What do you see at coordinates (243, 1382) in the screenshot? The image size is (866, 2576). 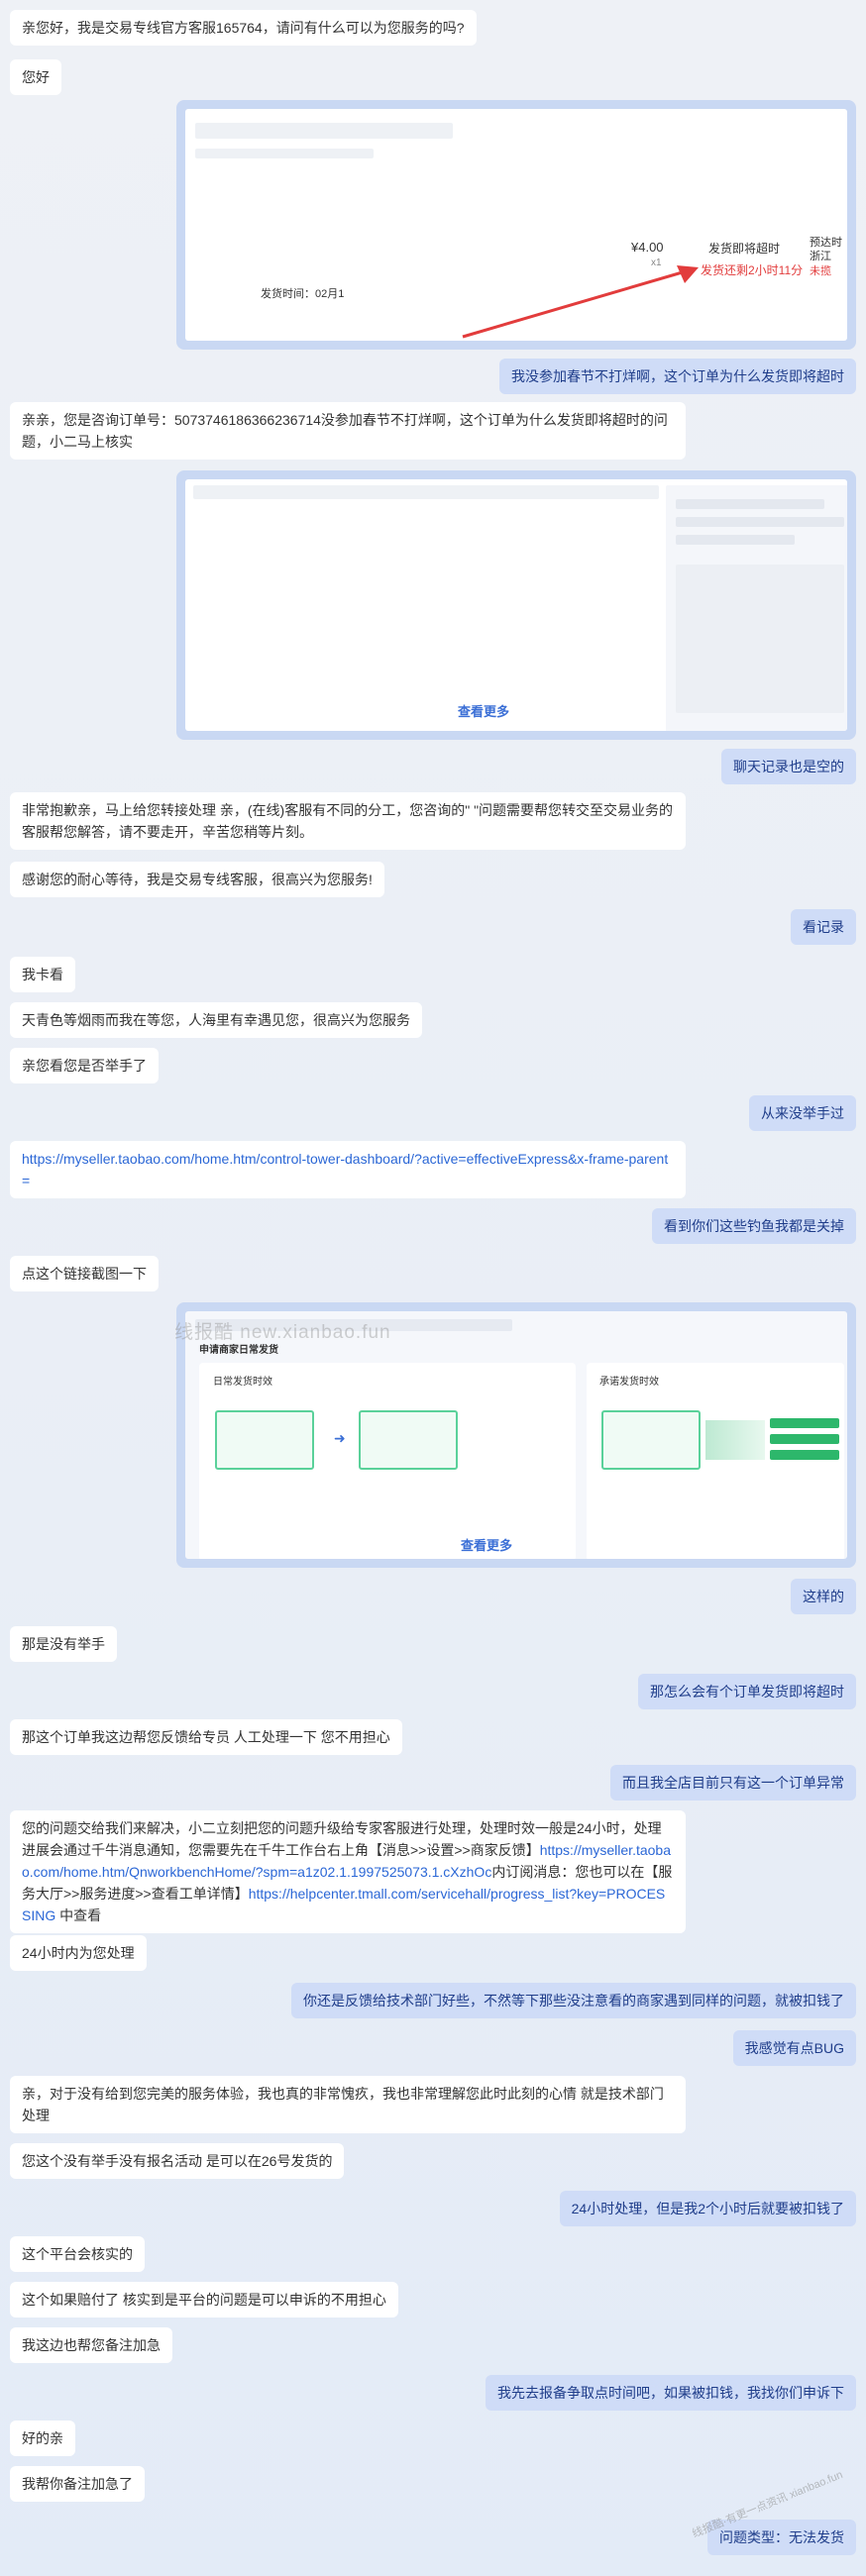 I see `dashboard-box-label: 日常发货时效` at bounding box center [243, 1382].